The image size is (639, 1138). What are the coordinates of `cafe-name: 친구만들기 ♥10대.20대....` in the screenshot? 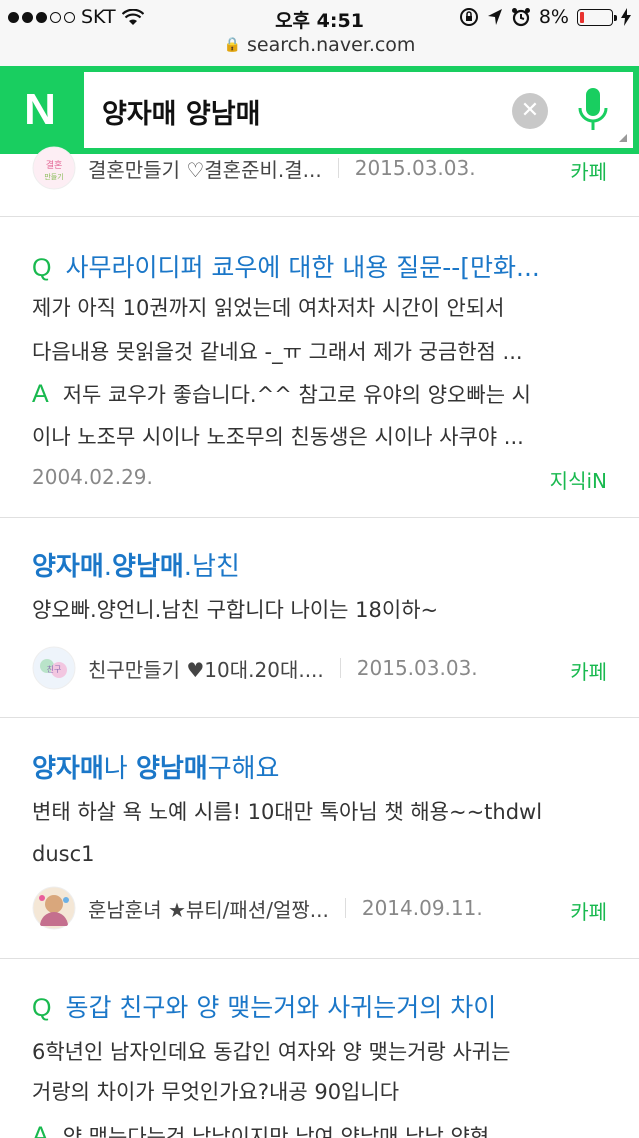 It's located at (206, 668).